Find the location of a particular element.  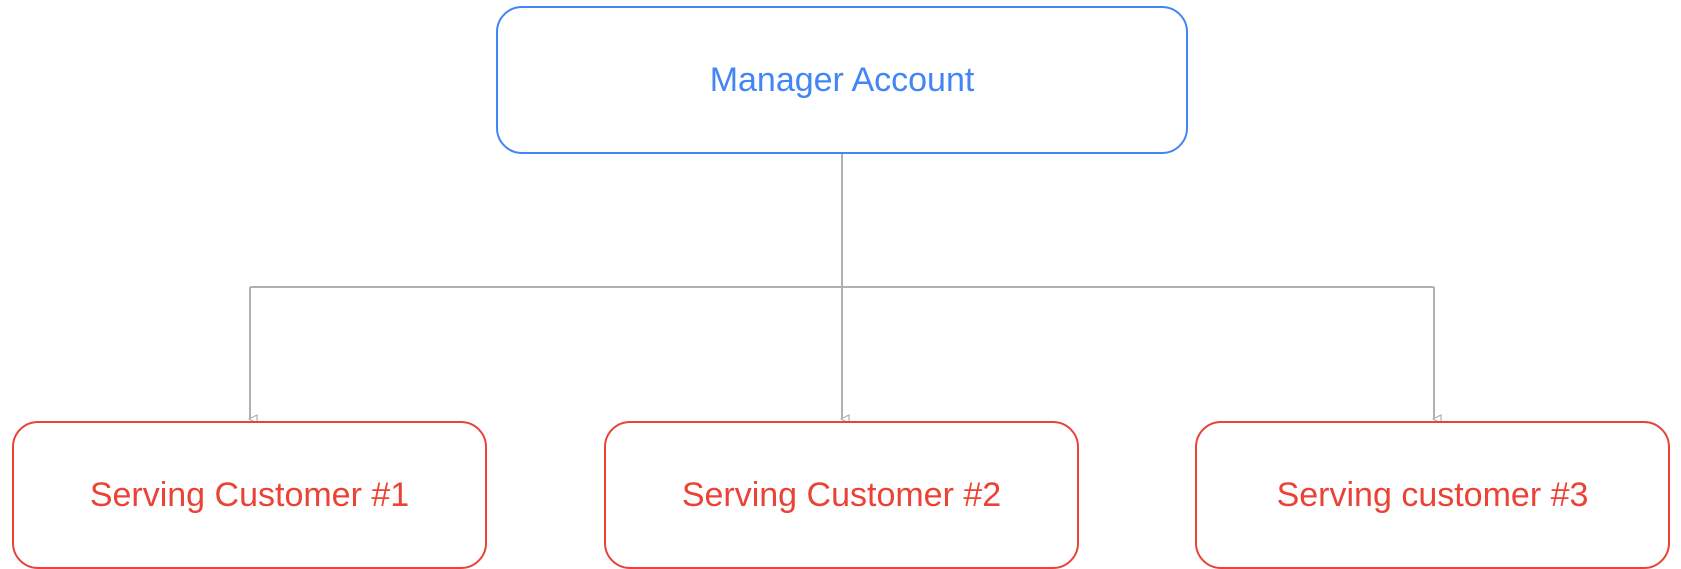

serving-customer-3-label: Serving customer #3 is located at coordinates (1432, 494).